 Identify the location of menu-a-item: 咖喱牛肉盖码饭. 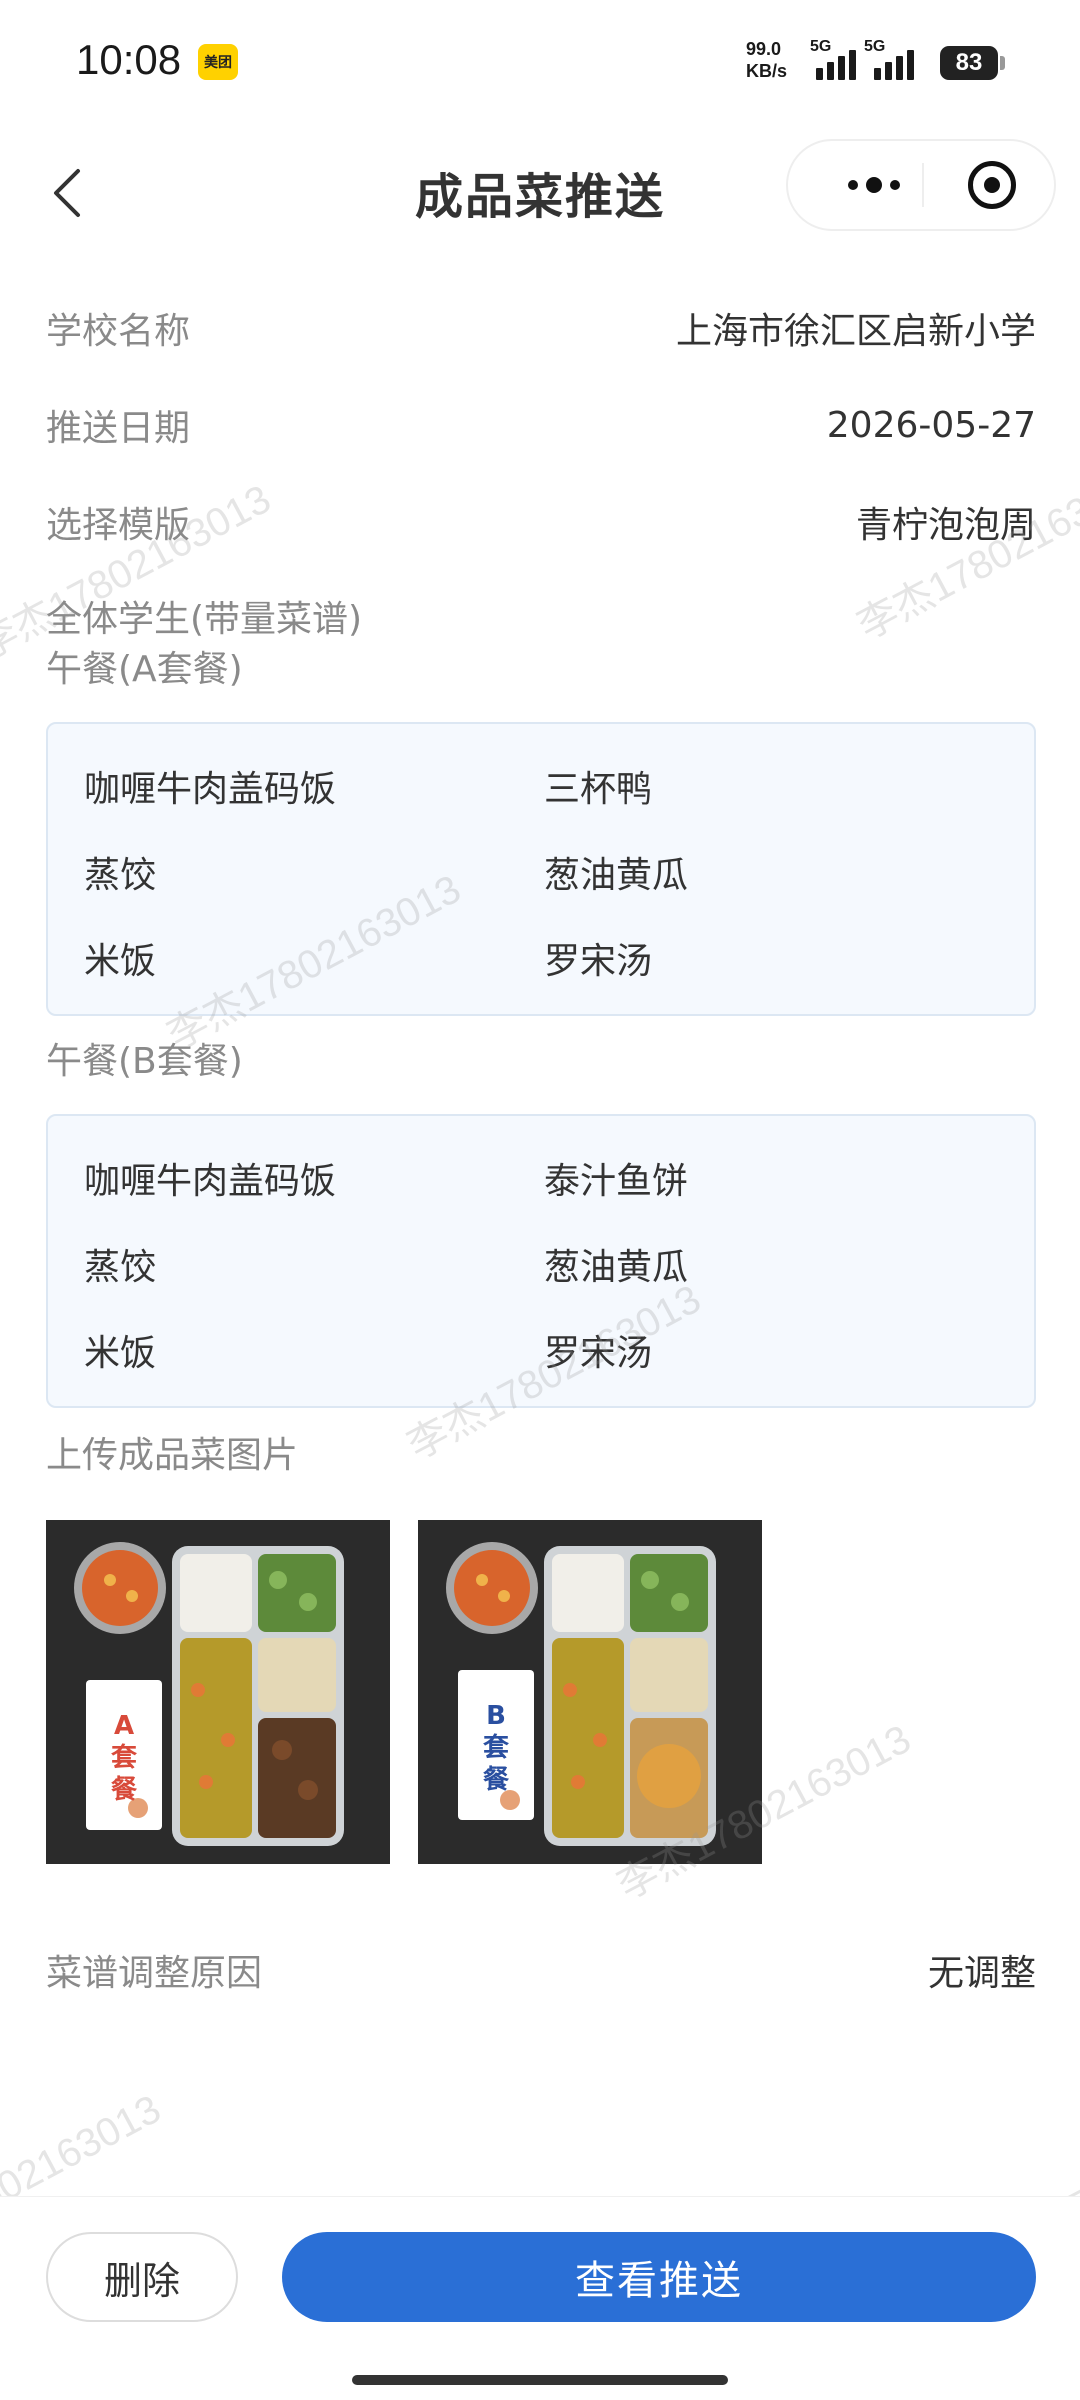
(210, 789).